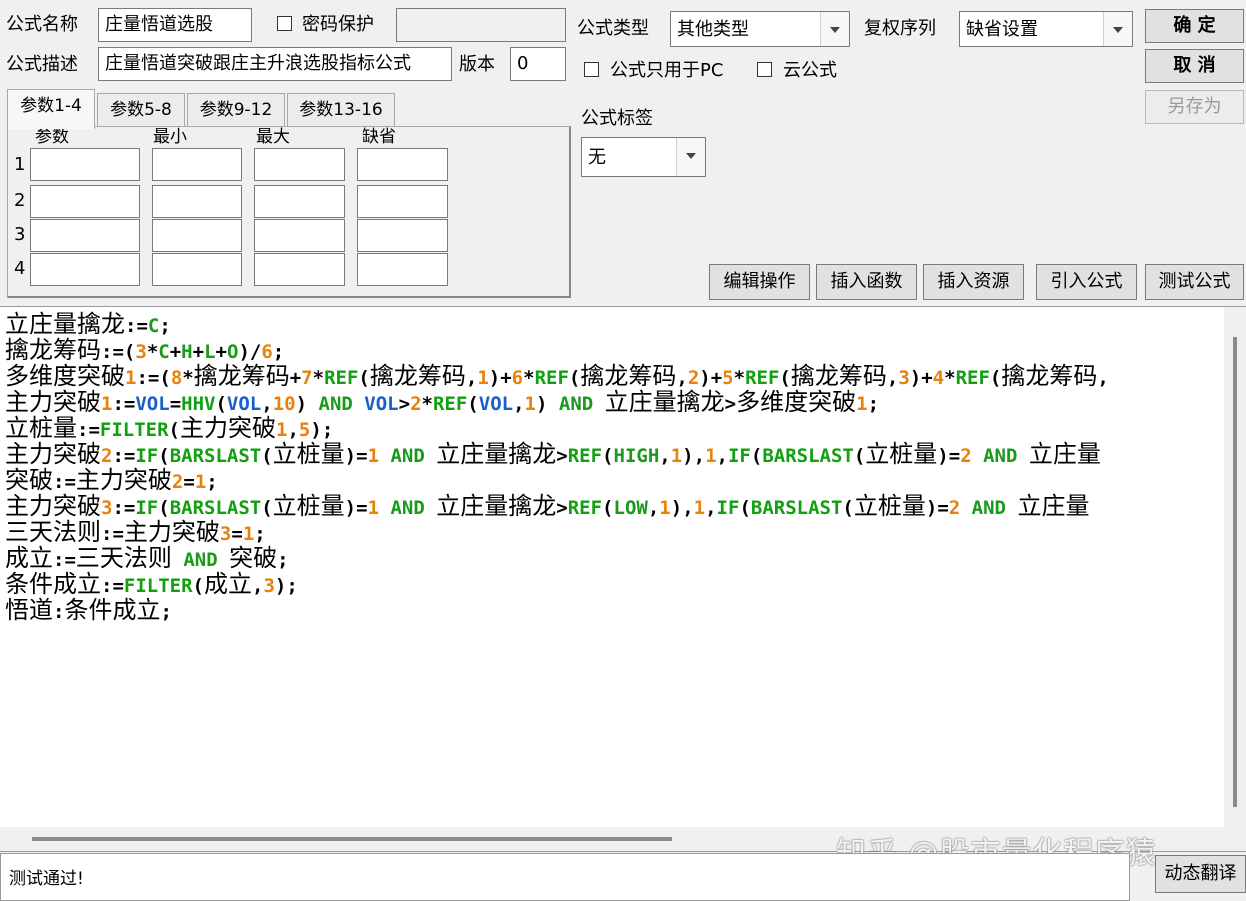  Describe the element at coordinates (973, 282) in the screenshot. I see `insert-resource-button: 插入资源` at that location.